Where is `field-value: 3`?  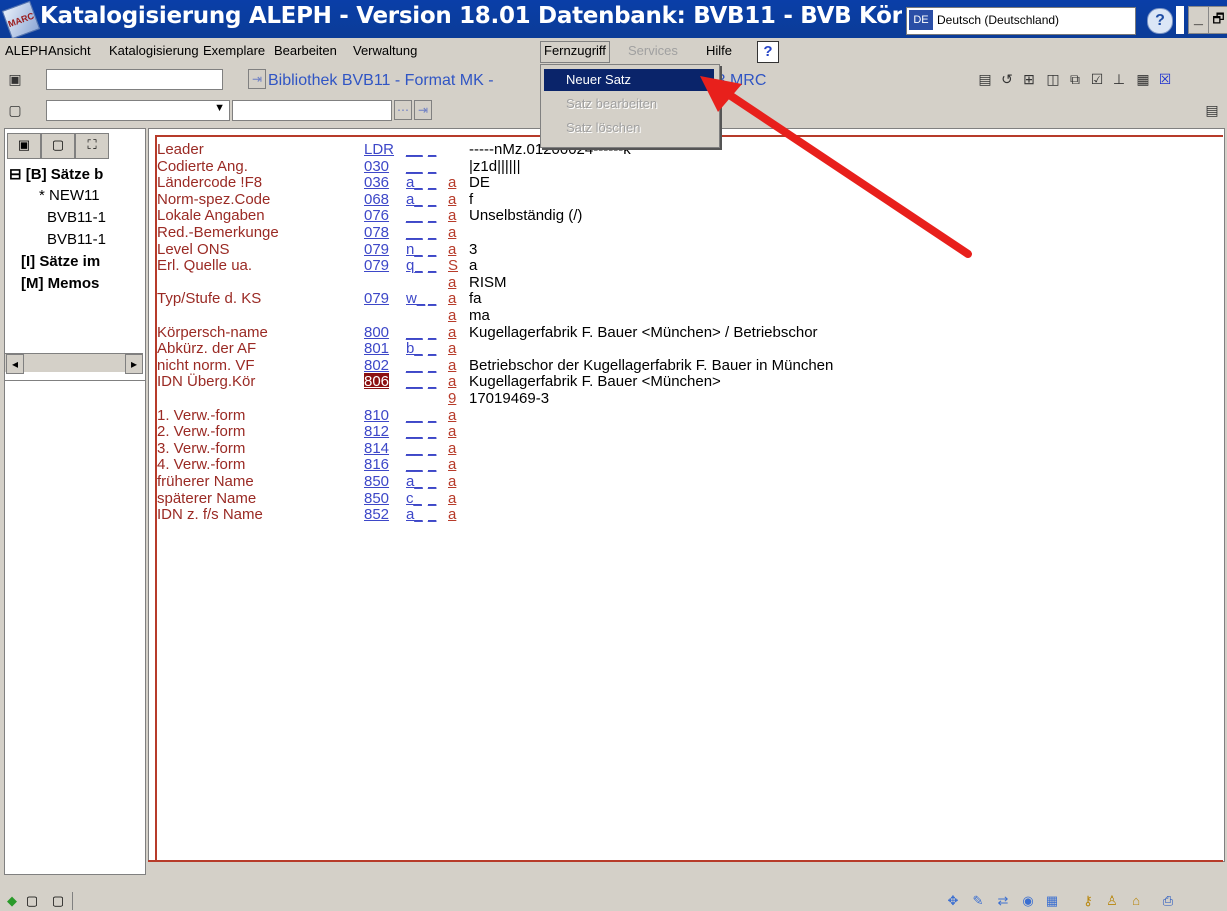
field-value: 3 is located at coordinates (473, 249).